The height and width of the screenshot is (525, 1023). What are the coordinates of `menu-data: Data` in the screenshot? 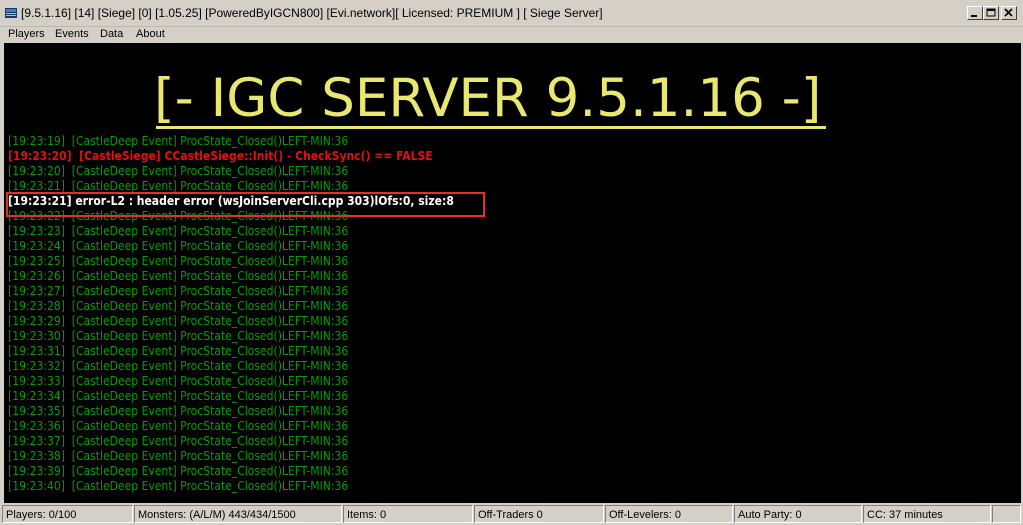 It's located at (111, 34).